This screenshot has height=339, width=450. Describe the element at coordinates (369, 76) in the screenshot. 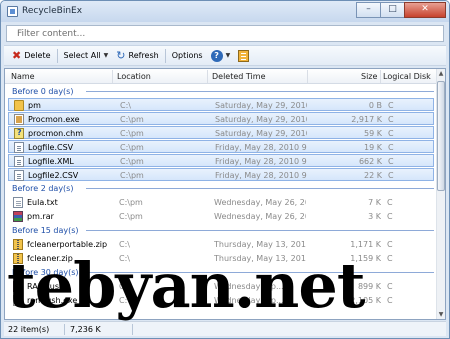

I see `column-header-size: Size` at that location.